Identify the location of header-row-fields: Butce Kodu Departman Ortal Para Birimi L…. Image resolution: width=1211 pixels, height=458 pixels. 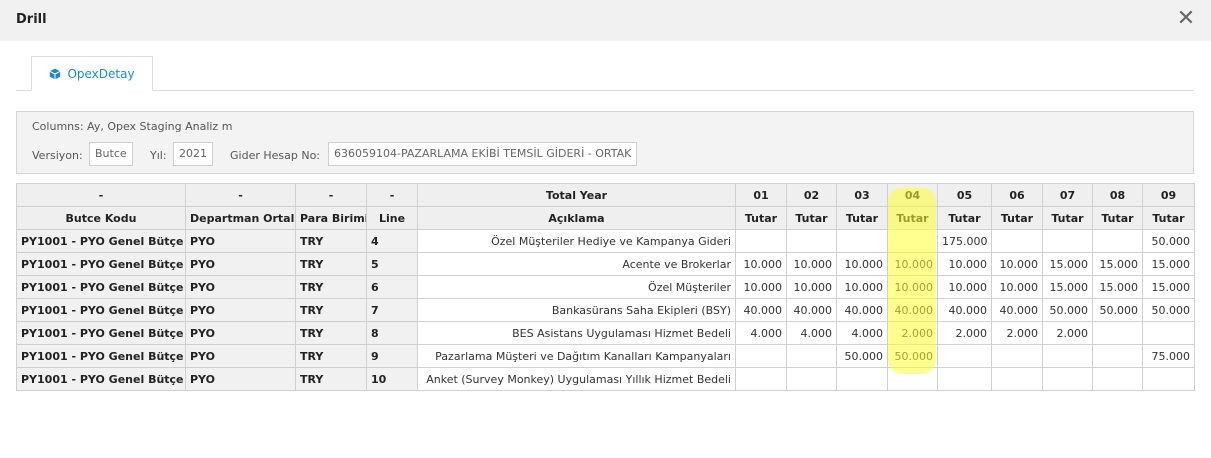
(605, 218).